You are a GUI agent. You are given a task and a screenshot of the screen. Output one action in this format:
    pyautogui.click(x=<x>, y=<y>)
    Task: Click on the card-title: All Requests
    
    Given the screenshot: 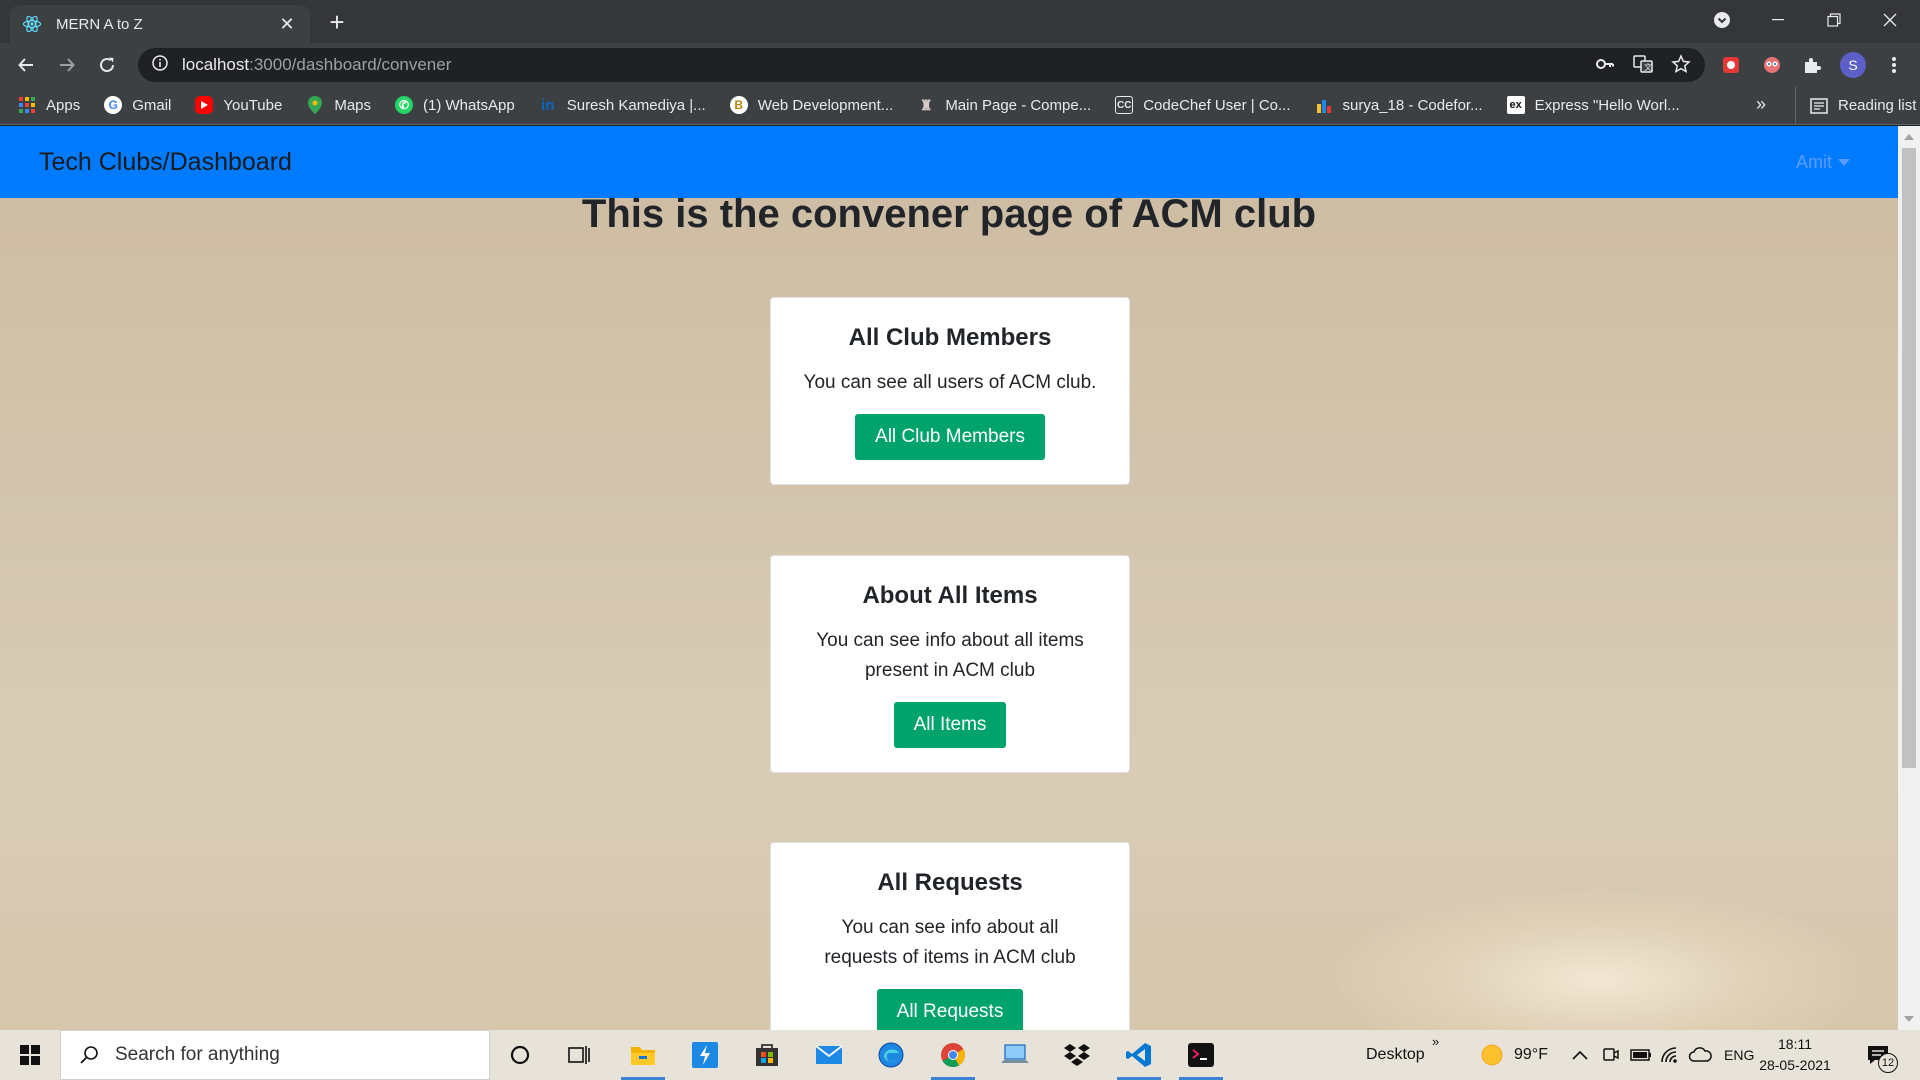 What is the action you would take?
    pyautogui.click(x=950, y=882)
    